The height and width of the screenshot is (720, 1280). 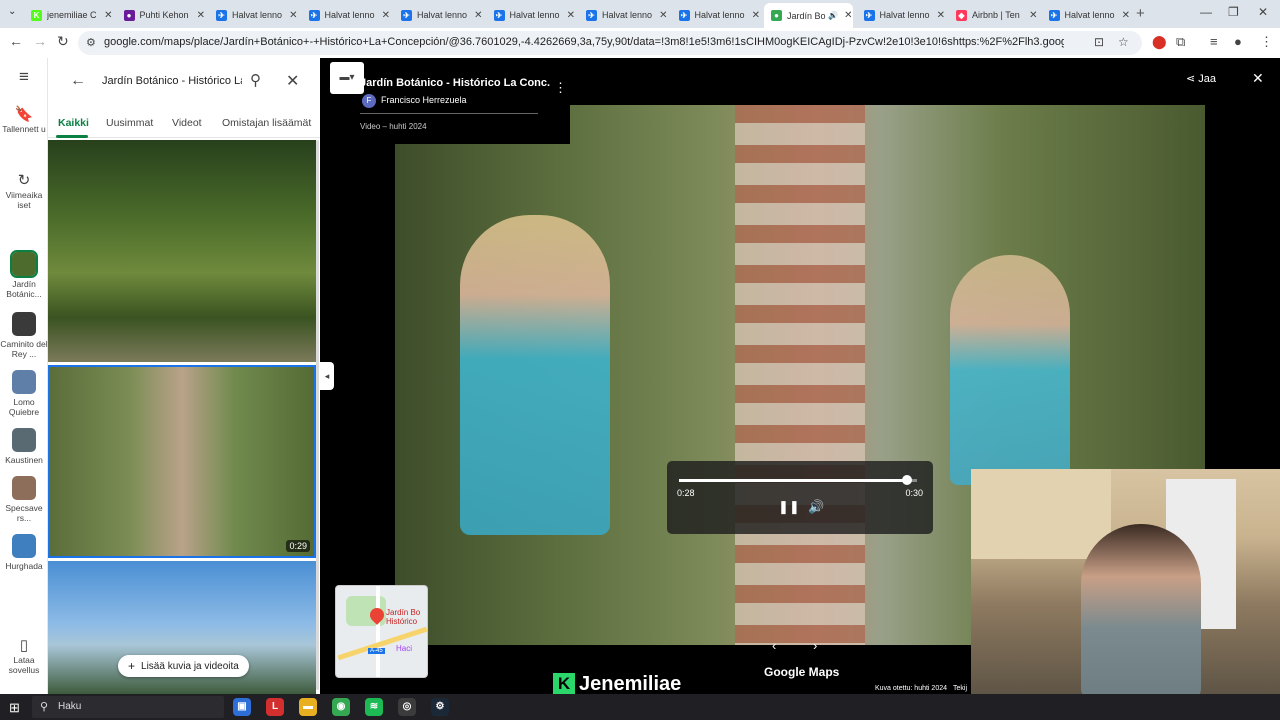 What do you see at coordinates (1123, 42) in the screenshot?
I see `bookmark-star-icon: ☆` at bounding box center [1123, 42].